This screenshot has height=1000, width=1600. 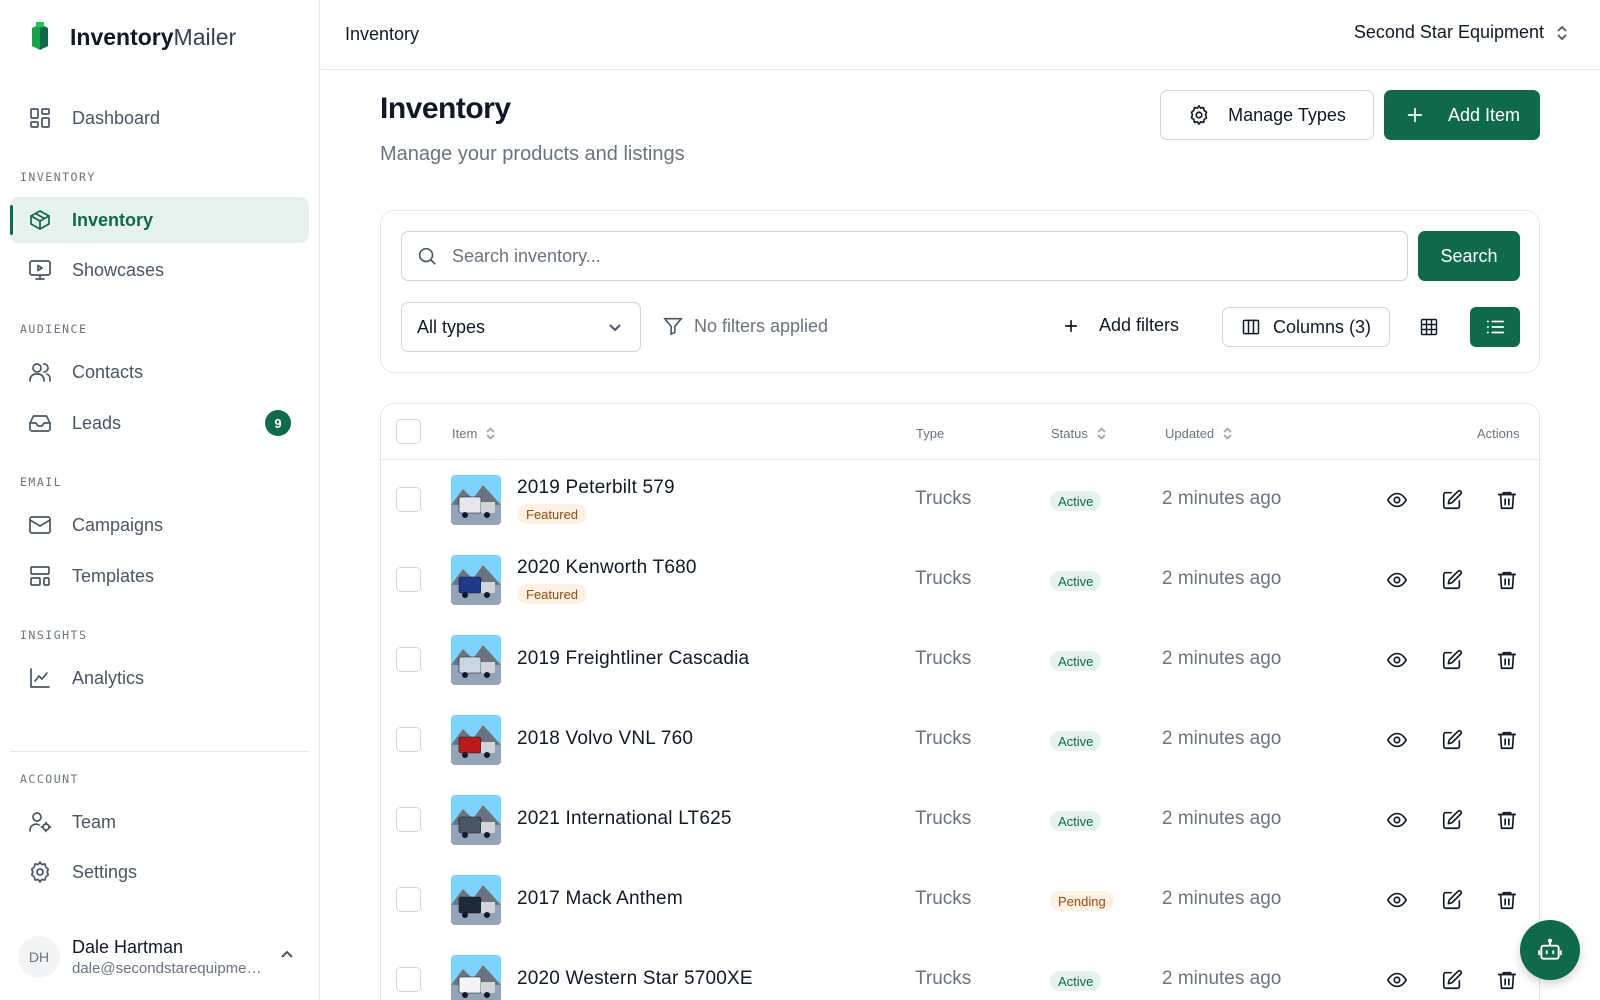 What do you see at coordinates (159, 678) in the screenshot?
I see `sidebar-item-analytics: Analytics` at bounding box center [159, 678].